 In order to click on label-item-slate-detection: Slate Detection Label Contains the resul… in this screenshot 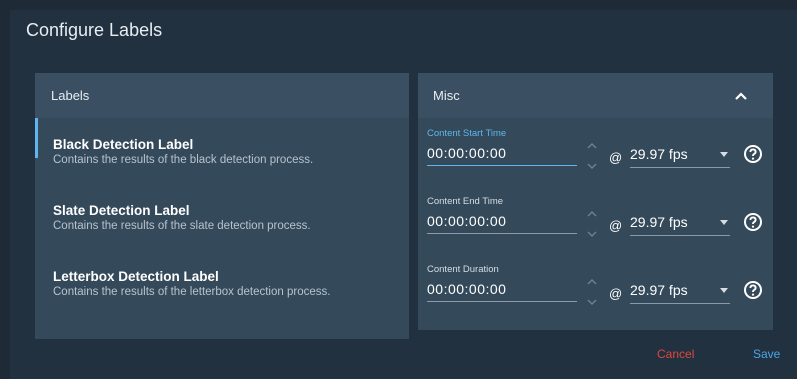, I will do `click(222, 217)`.